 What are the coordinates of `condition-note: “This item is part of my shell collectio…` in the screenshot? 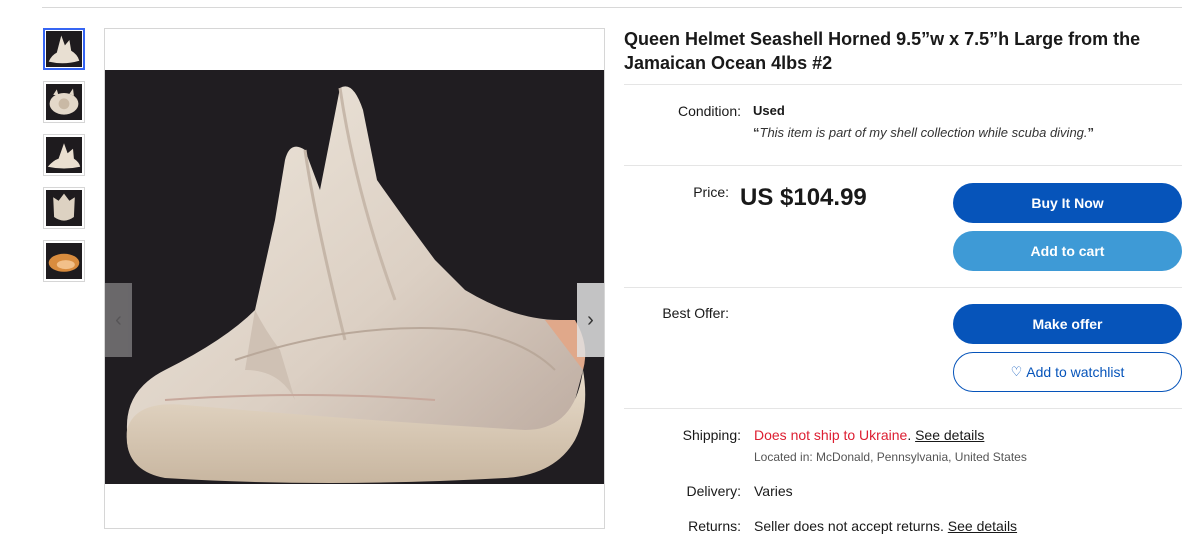 It's located at (923, 132).